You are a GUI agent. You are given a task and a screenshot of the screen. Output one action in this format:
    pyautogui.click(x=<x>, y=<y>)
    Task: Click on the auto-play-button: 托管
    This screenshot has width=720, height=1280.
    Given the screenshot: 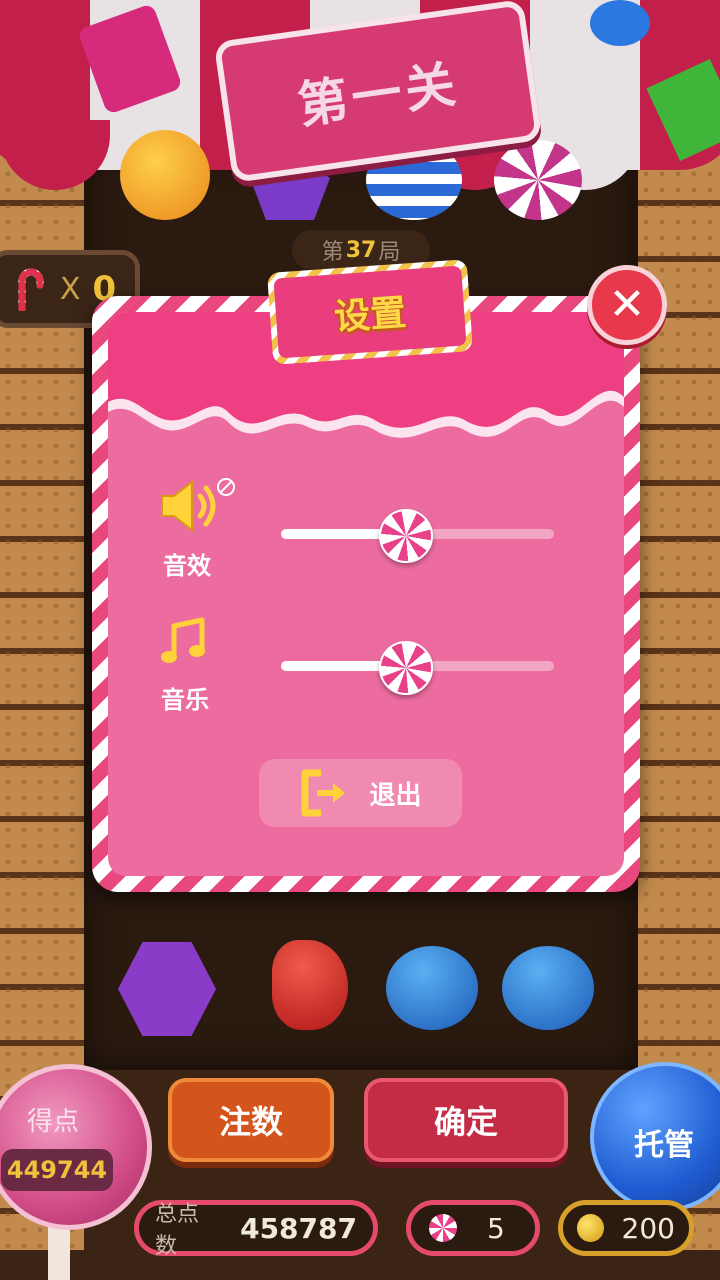 What is the action you would take?
    pyautogui.click(x=655, y=1137)
    